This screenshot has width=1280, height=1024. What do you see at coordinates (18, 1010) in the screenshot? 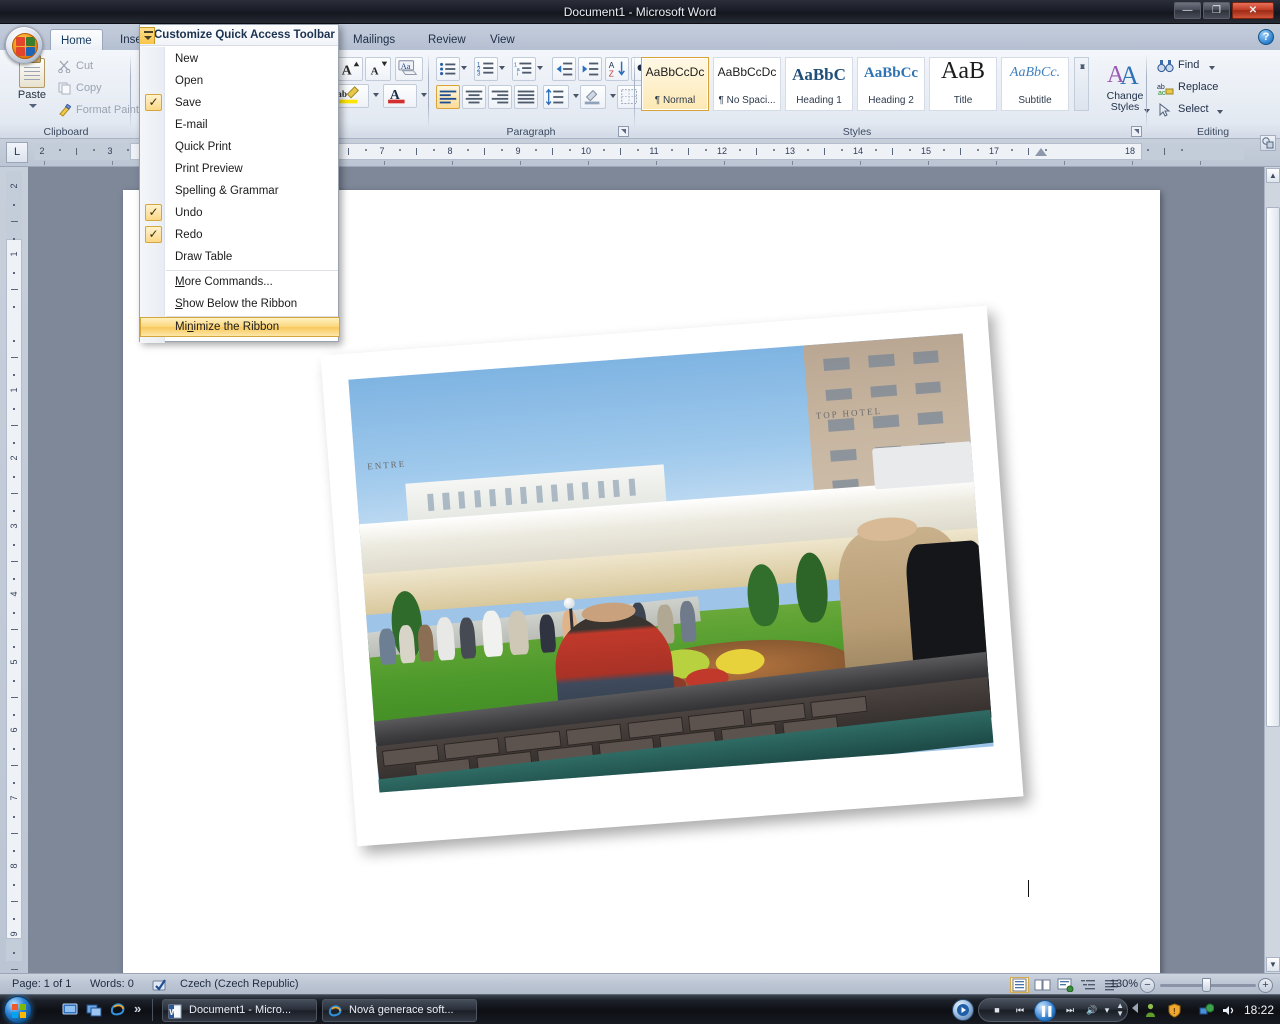
I see `start-button` at bounding box center [18, 1010].